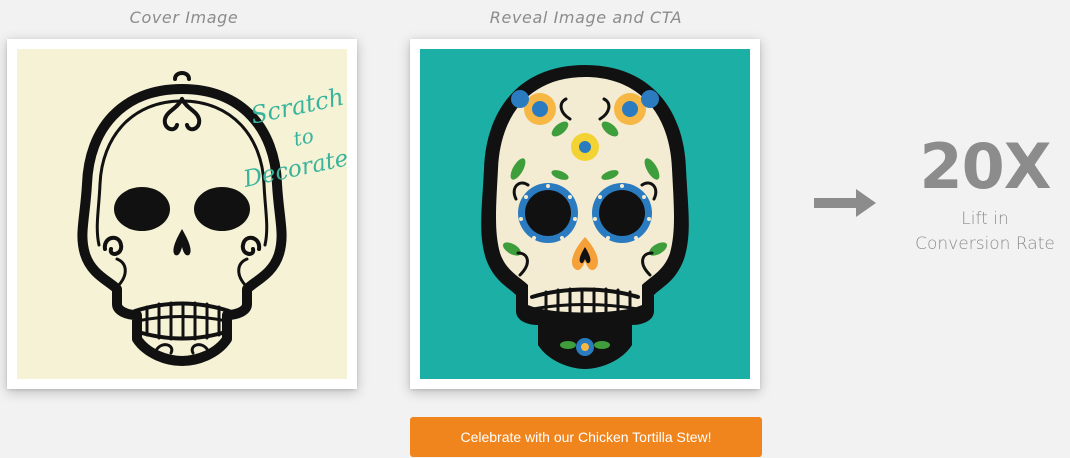 The image size is (1070, 458). I want to click on lift-stat-label: Lift in Conversion Rate, so click(985, 232).